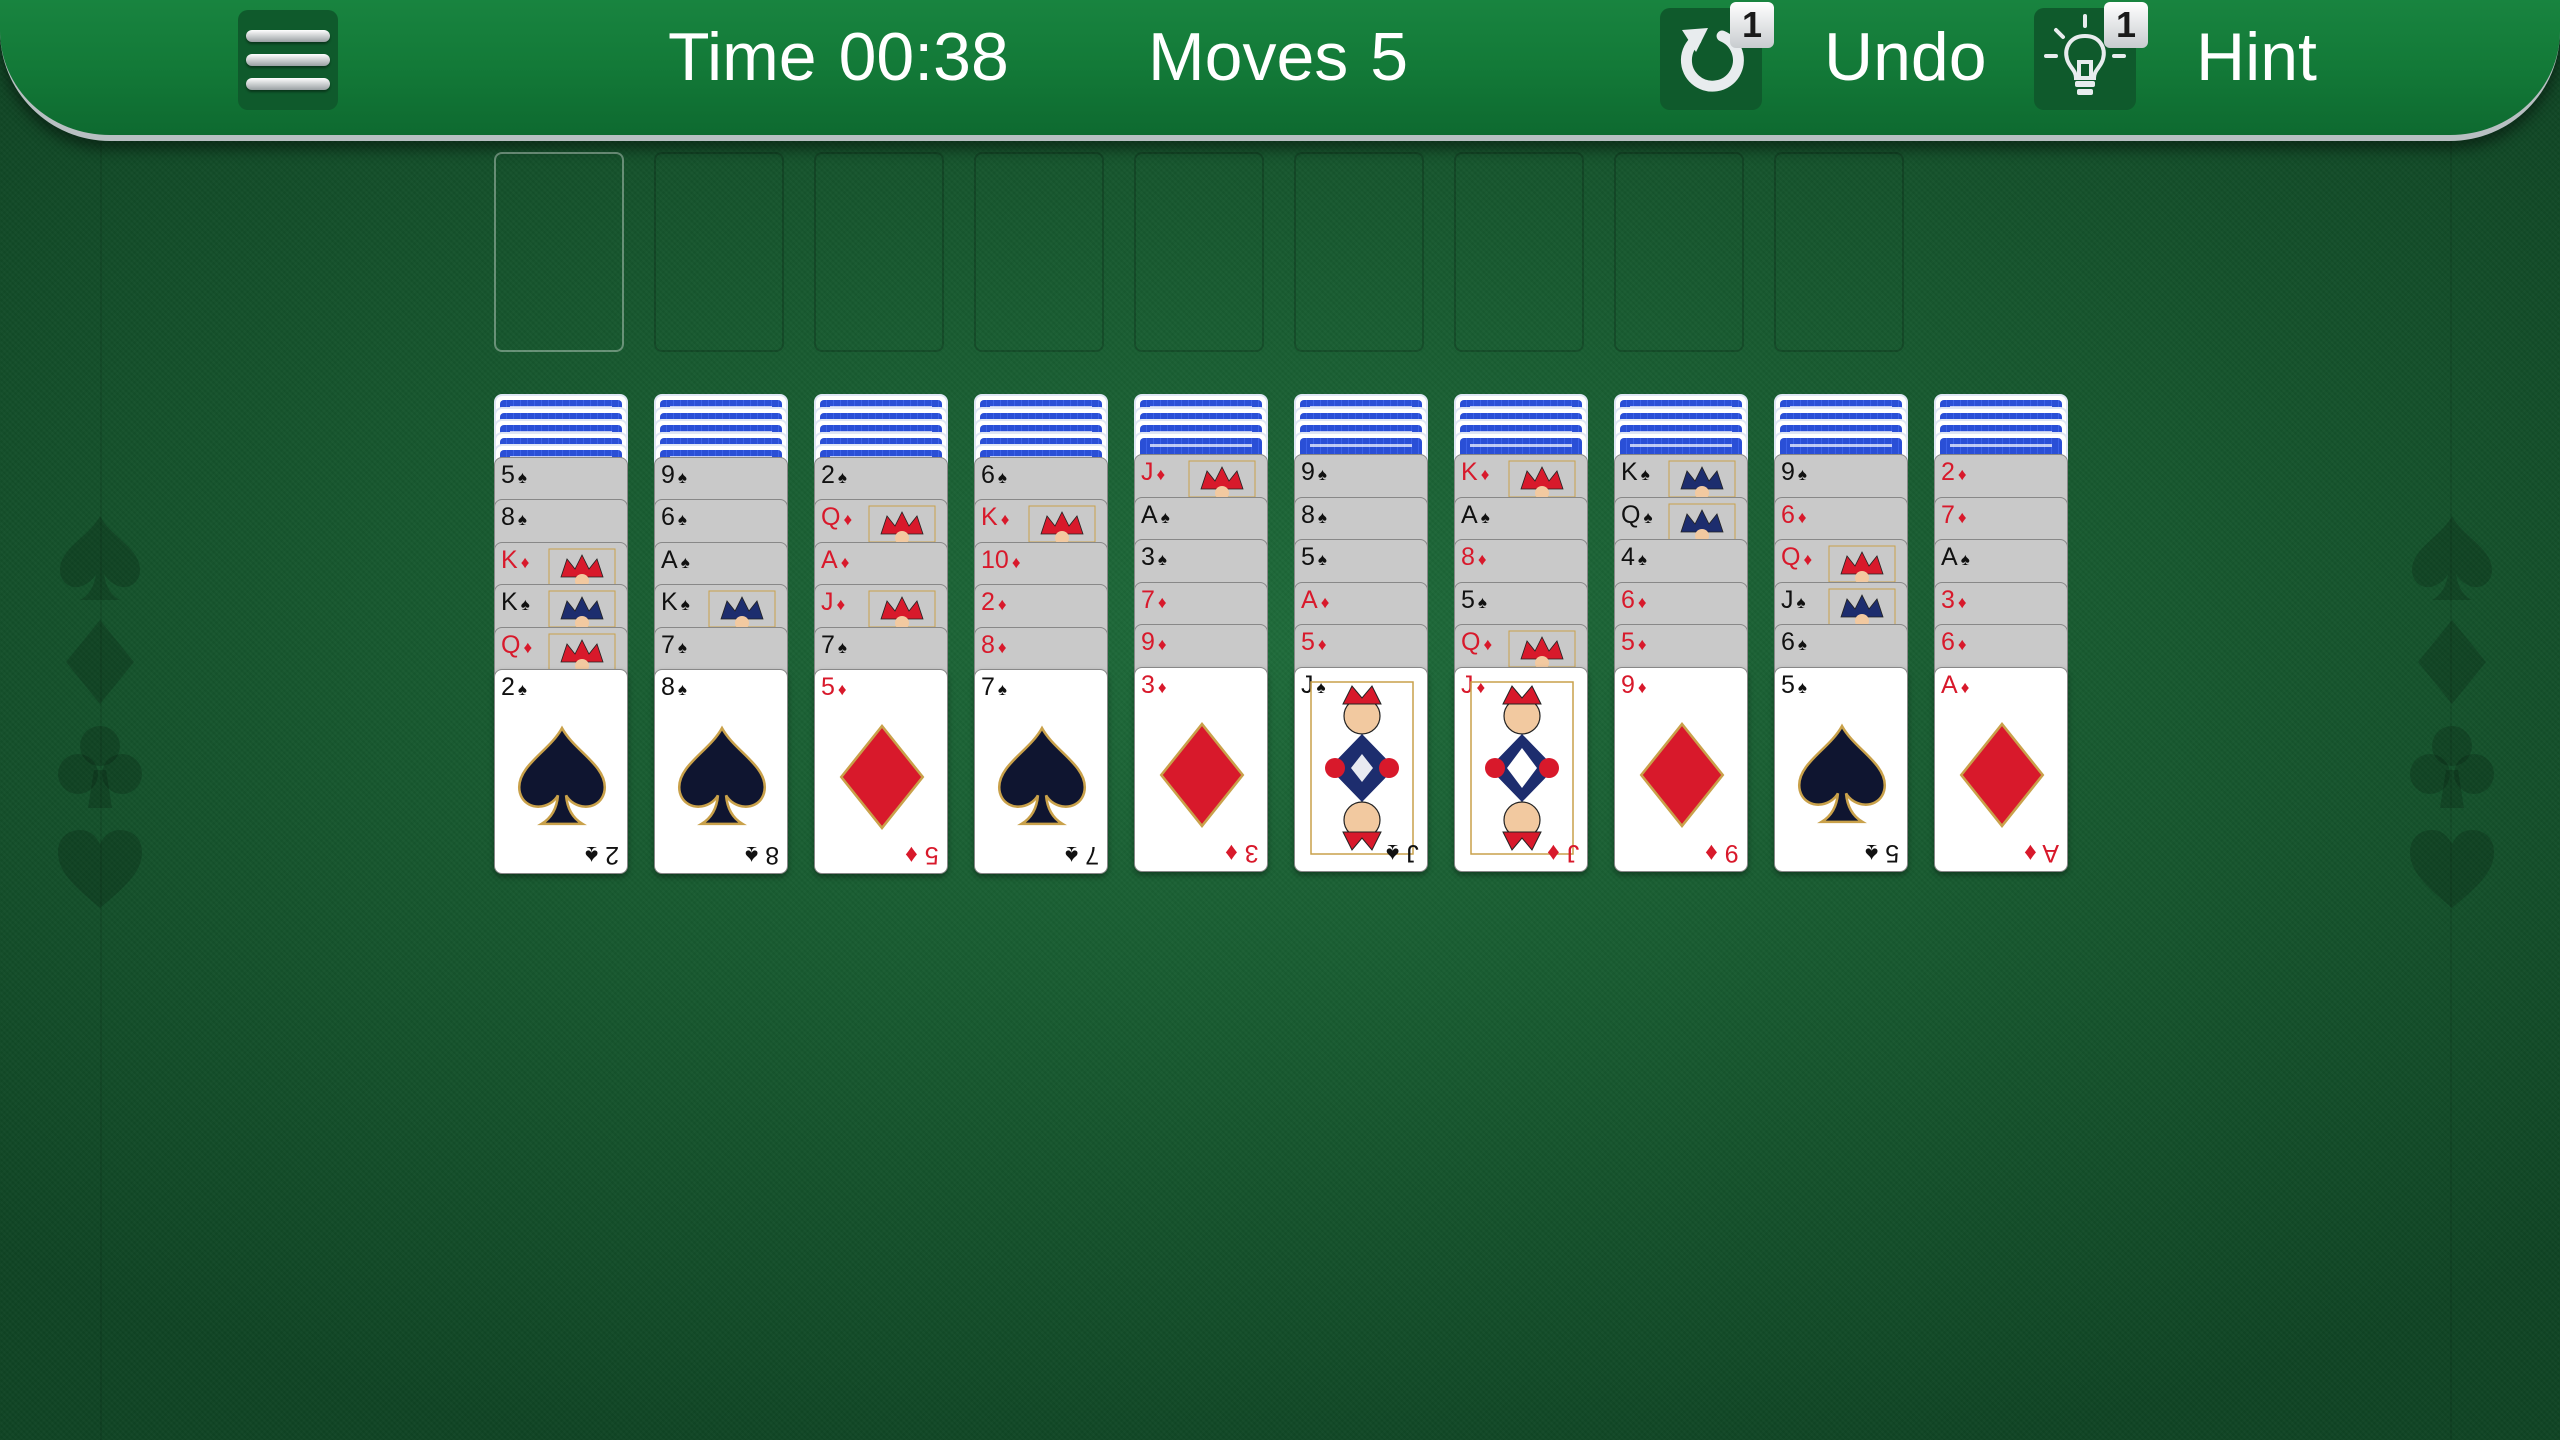 The width and height of the screenshot is (2560, 1440). I want to click on card-rank: A ♦, so click(1955, 684).